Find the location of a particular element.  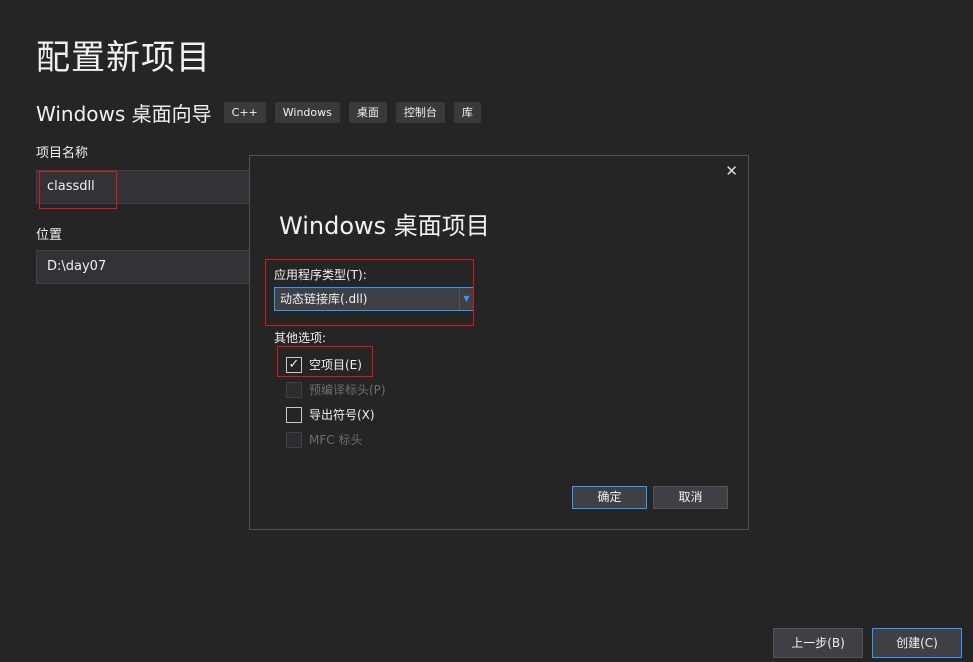

option-export-symbols: 导出符号(X) is located at coordinates (330, 414).